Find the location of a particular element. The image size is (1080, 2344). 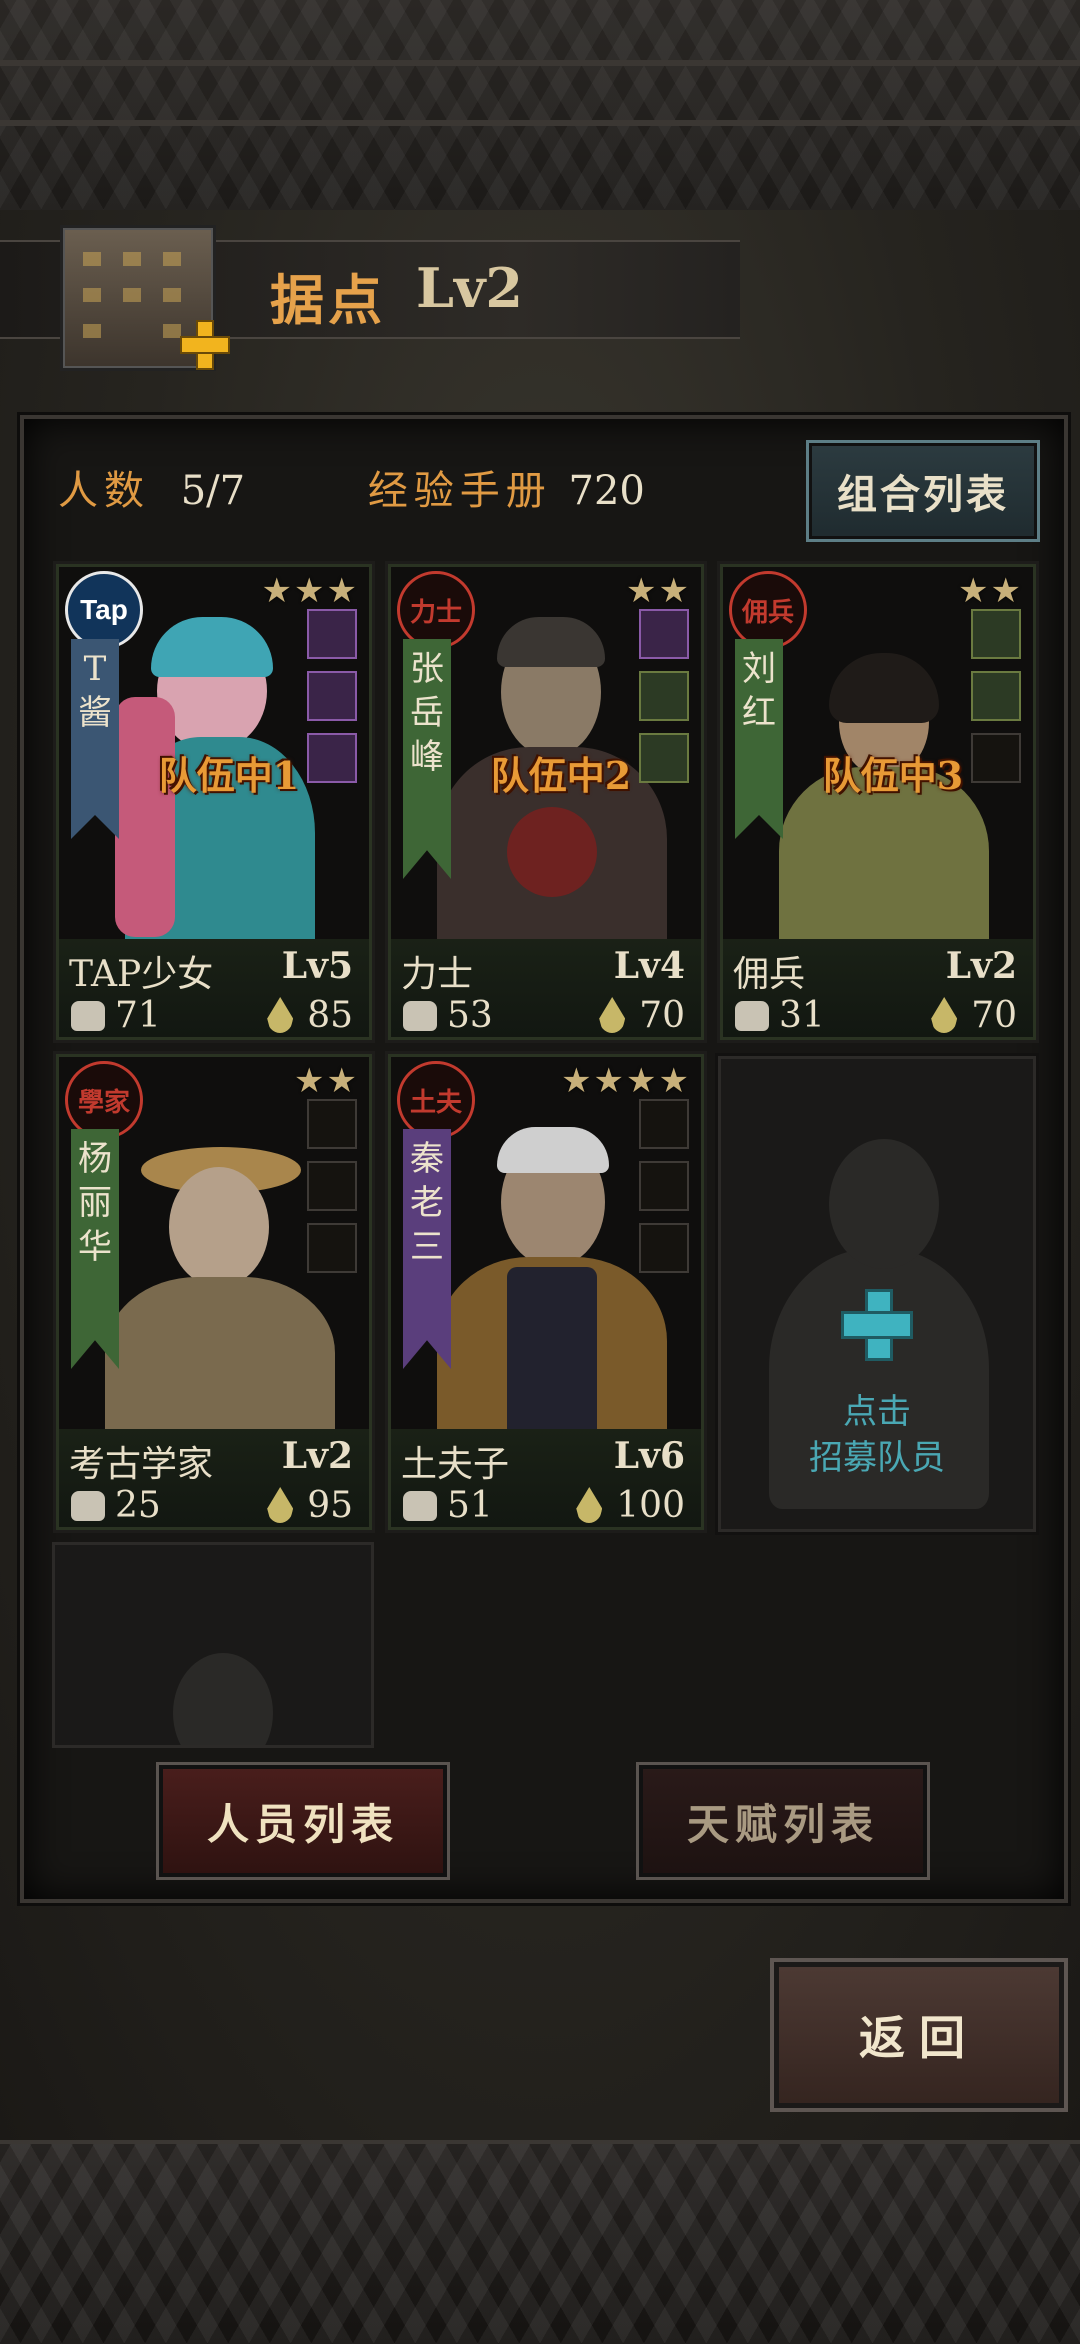

name-ribbon: 秦 老 三 is located at coordinates (427, 1249).